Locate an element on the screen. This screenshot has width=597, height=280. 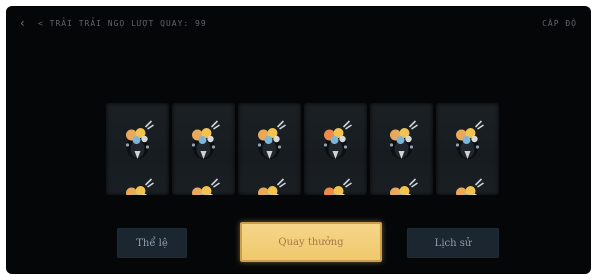
spin-button: Quay thưởng is located at coordinates (311, 242).